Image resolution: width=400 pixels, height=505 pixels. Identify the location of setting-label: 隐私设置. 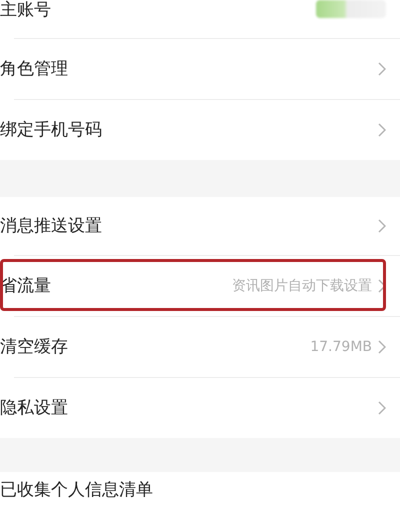
(34, 408).